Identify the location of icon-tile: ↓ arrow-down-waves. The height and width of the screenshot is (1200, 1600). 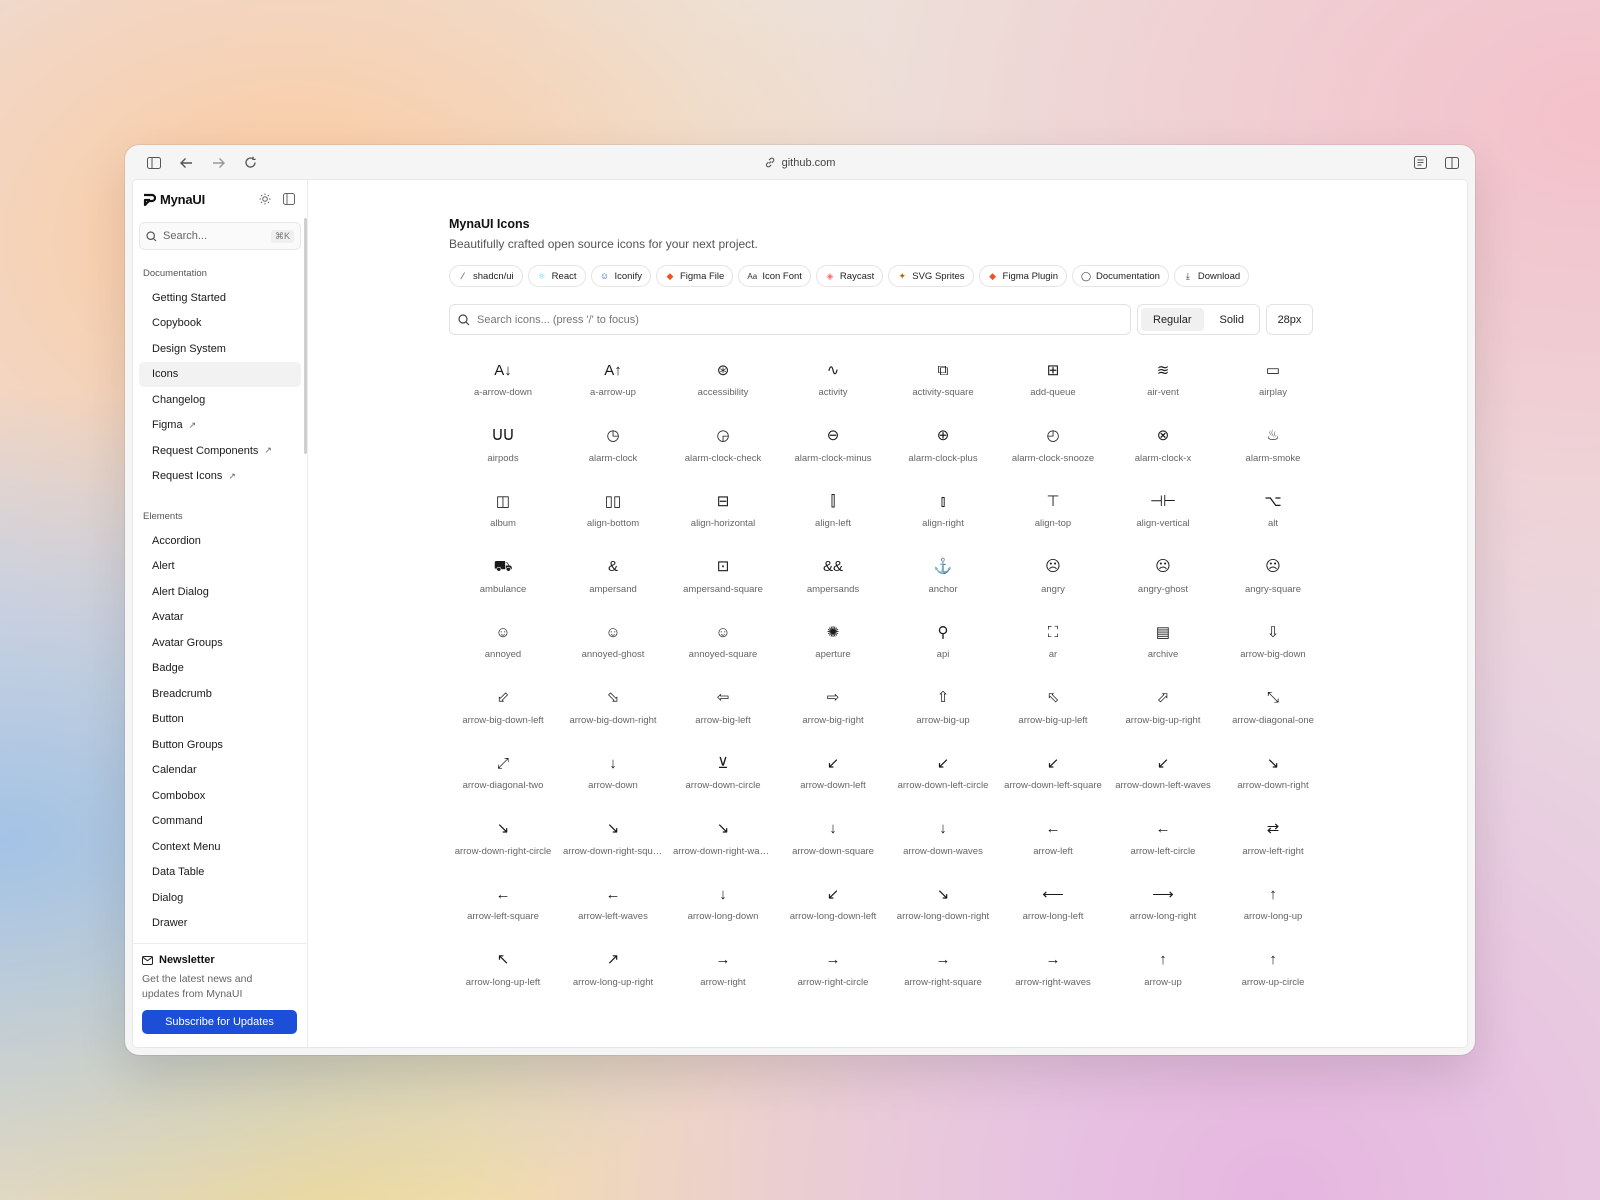
(943, 838).